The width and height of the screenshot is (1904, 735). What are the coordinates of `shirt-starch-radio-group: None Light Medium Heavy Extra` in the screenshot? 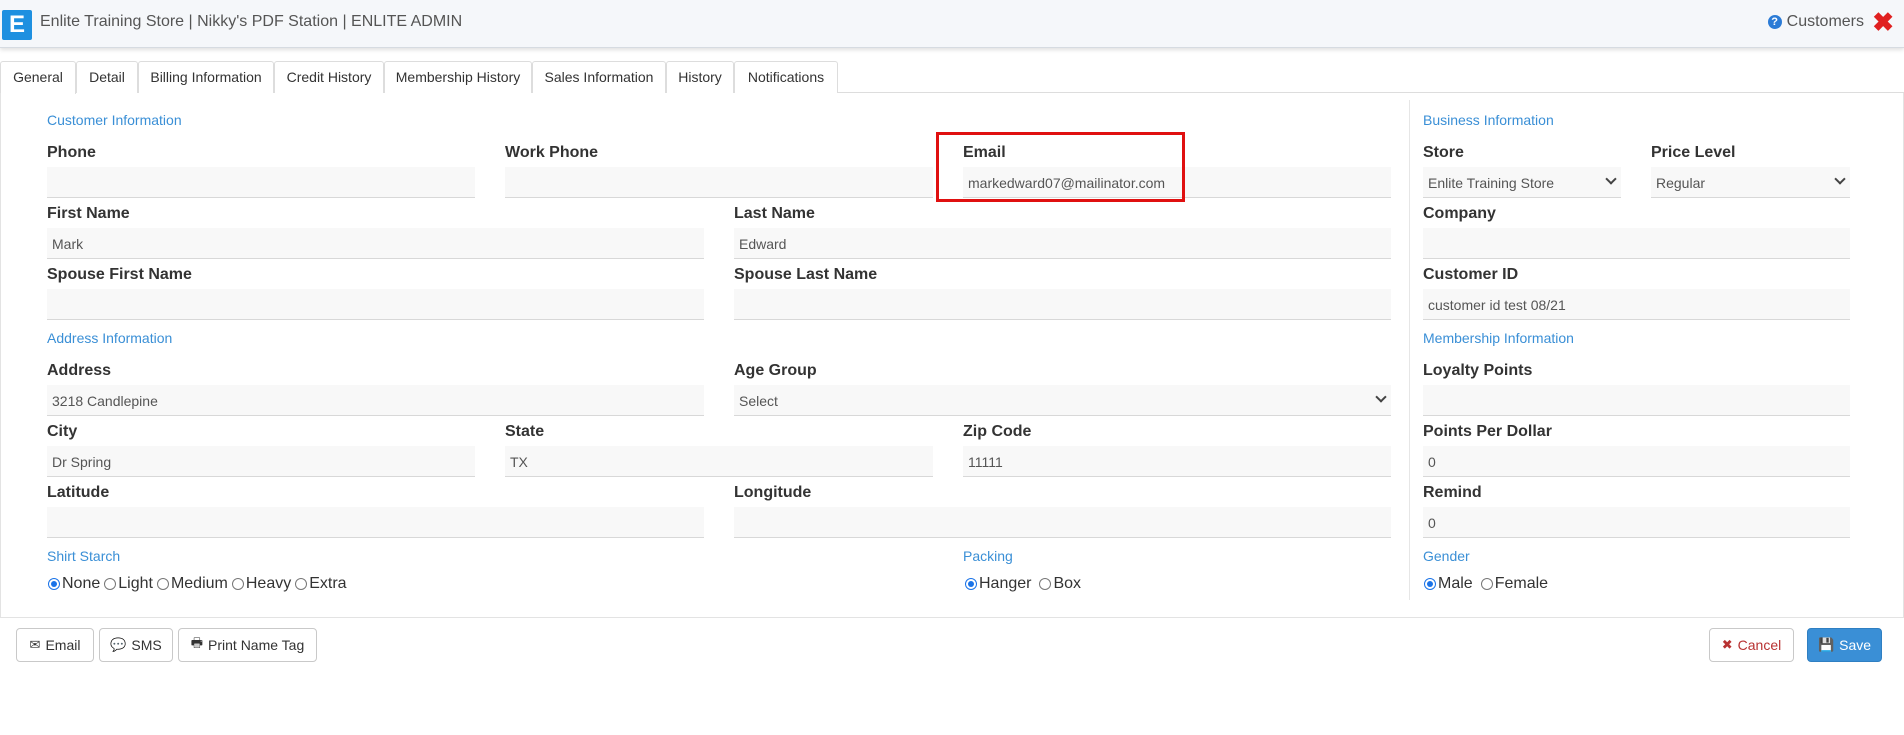 It's located at (199, 584).